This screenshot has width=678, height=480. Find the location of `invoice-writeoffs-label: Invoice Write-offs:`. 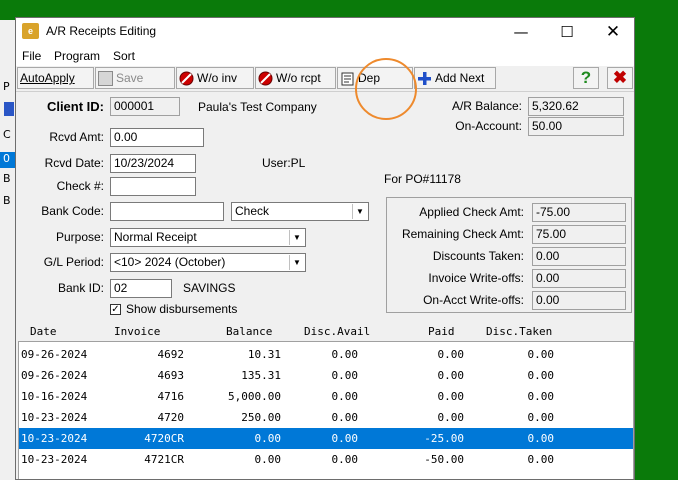

invoice-writeoffs-label: Invoice Write-offs: is located at coordinates (476, 278).